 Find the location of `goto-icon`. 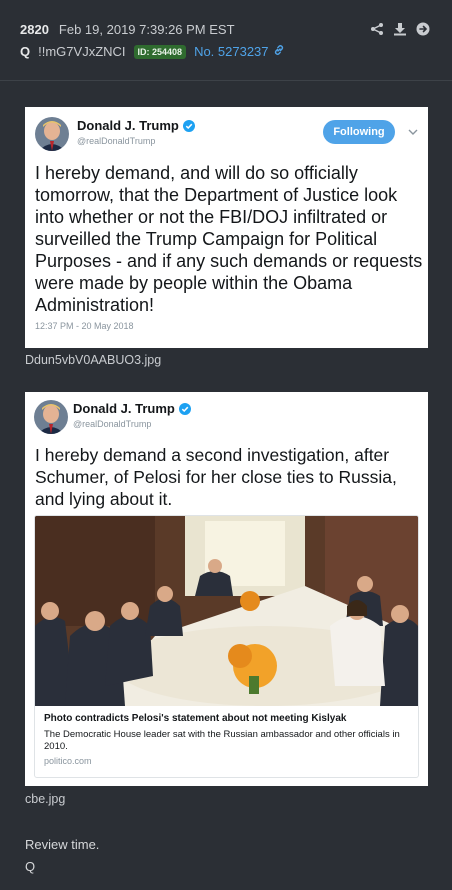

goto-icon is located at coordinates (423, 29).